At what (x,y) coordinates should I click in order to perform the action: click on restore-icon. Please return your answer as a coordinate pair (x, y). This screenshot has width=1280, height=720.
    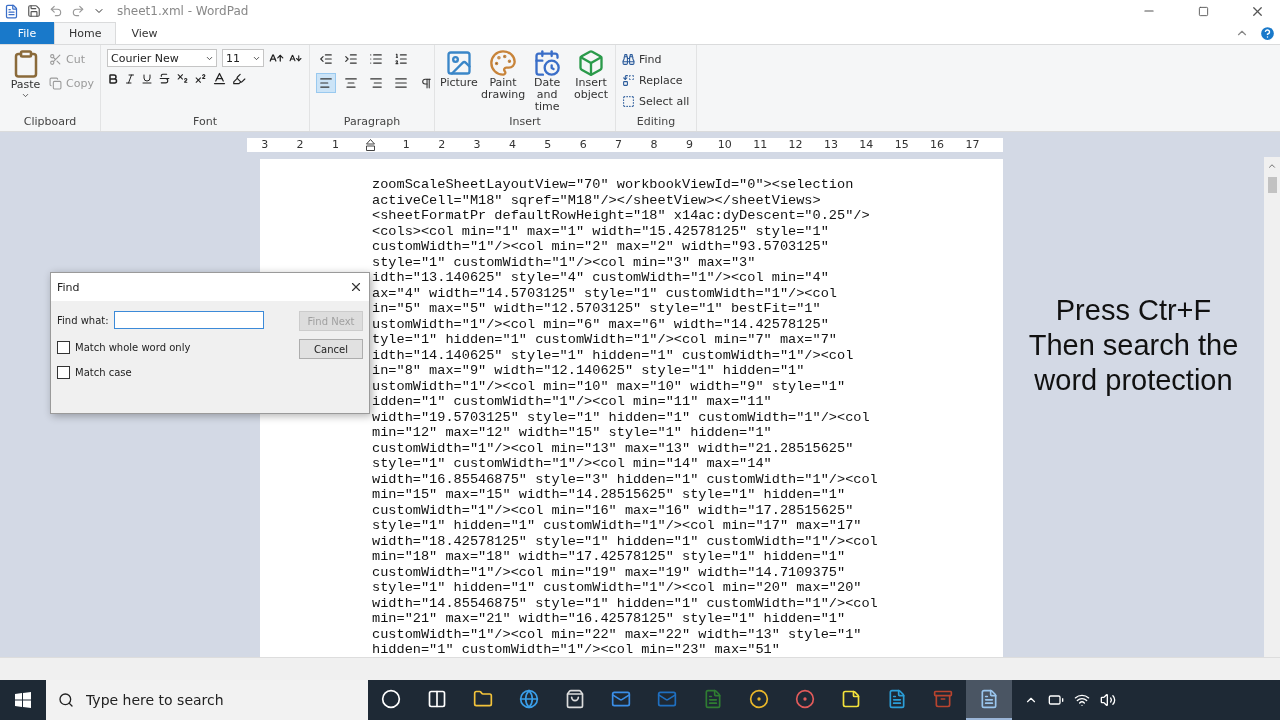
    Looking at the image, I should click on (1203, 11).